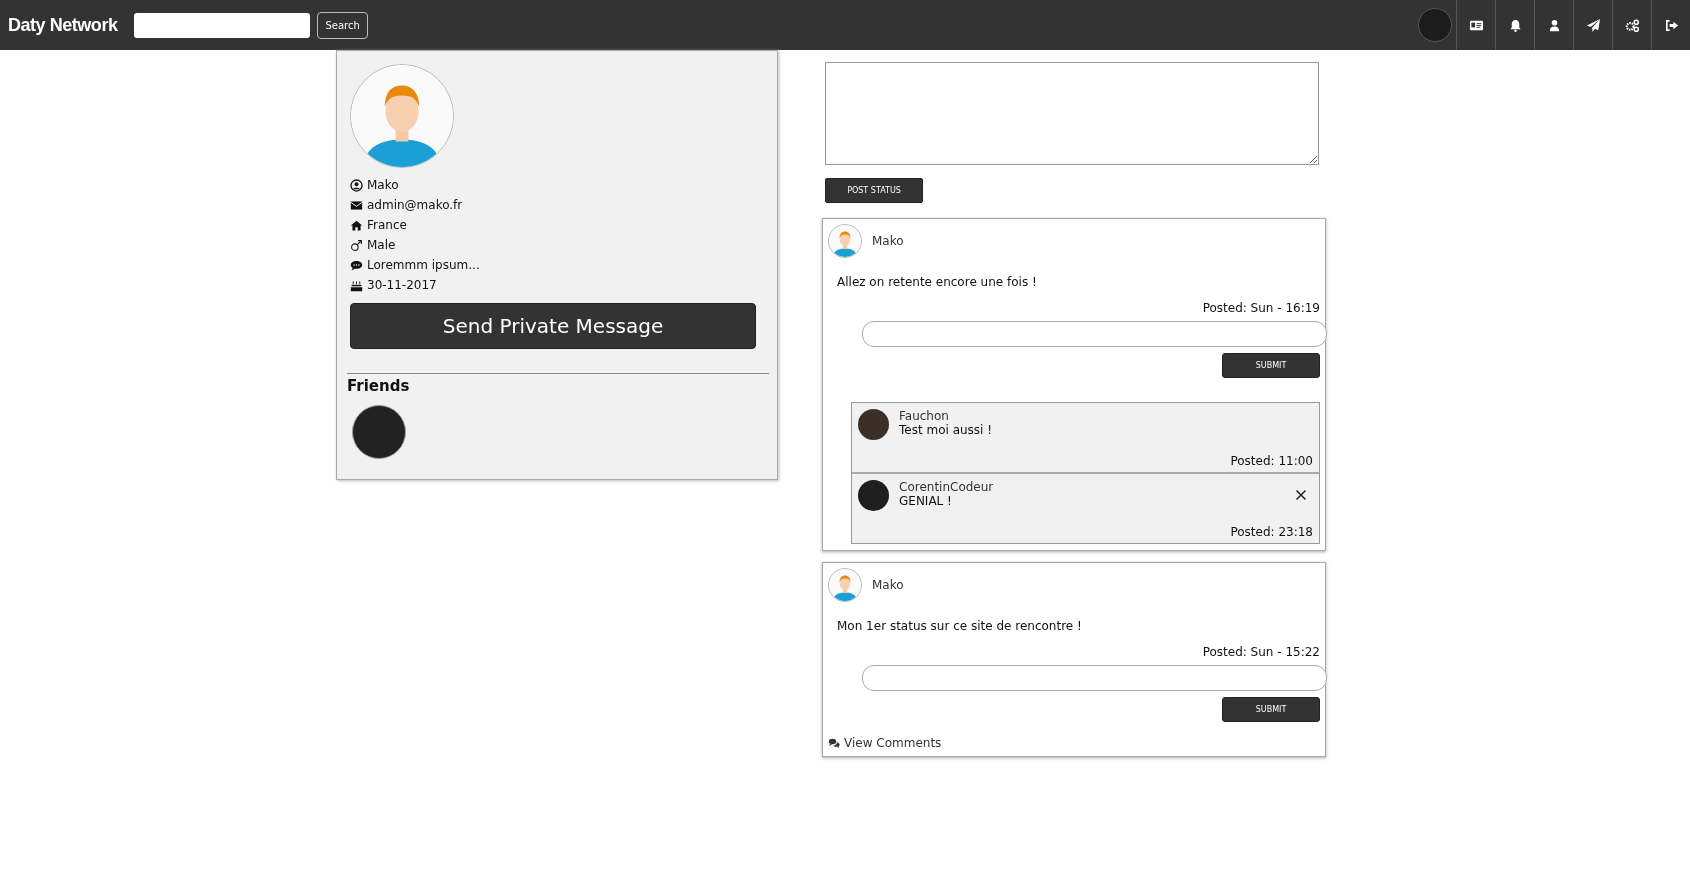  I want to click on comment-date: Posted: 11:00, so click(1271, 461).